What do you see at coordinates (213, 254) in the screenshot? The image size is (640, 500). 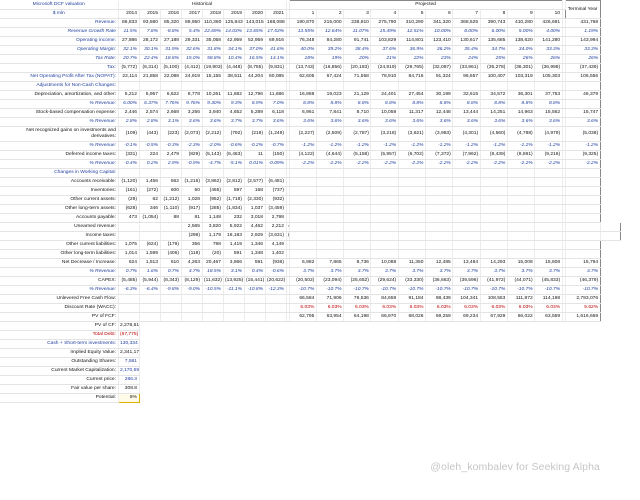 I see `historical-value: (20)` at bounding box center [213, 254].